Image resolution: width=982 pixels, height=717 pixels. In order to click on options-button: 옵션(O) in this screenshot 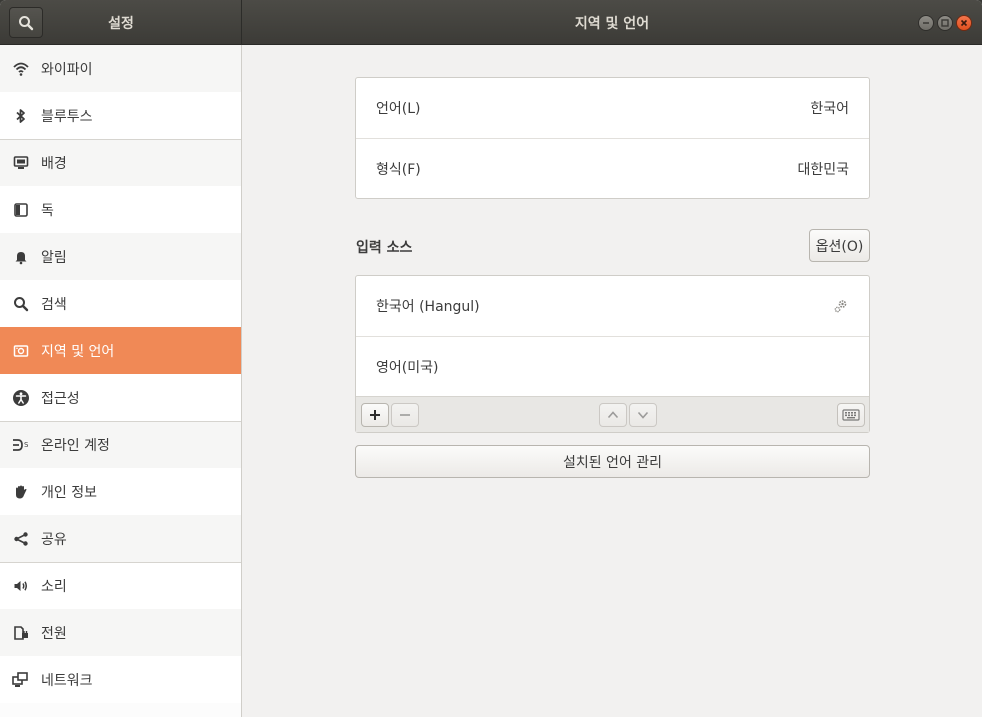, I will do `click(839, 245)`.